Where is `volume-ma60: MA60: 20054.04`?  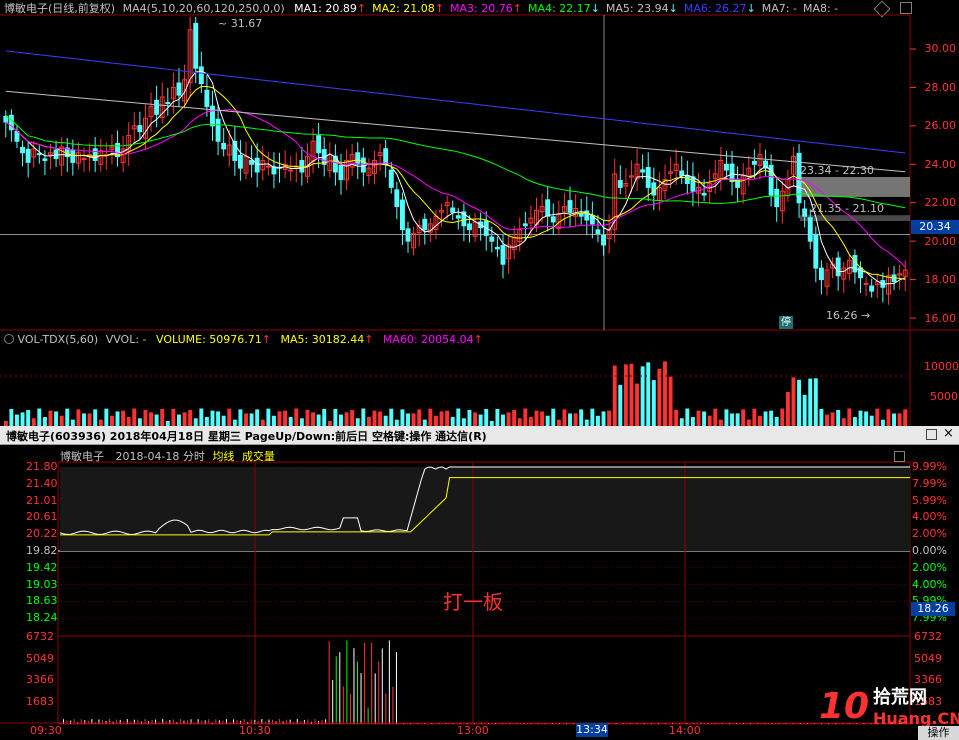 volume-ma60: MA60: 20054.04 is located at coordinates (428, 339).